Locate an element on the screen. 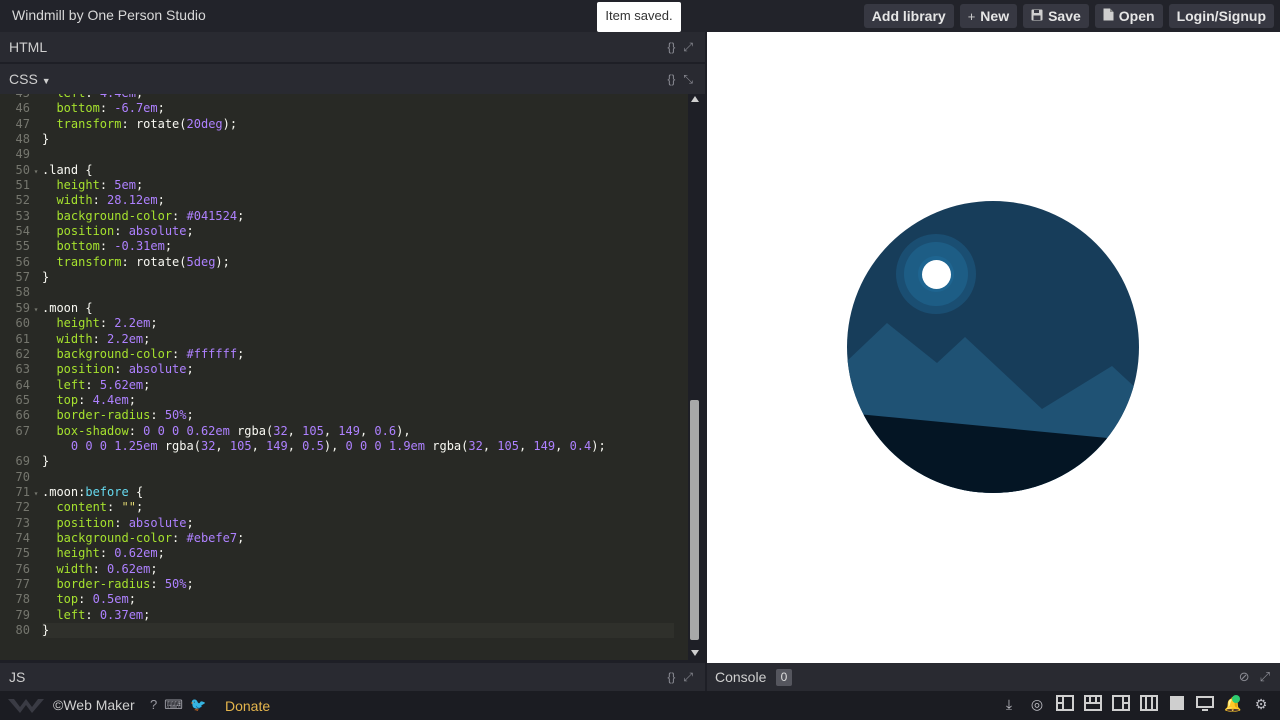 The height and width of the screenshot is (720, 1280). code-line: 78 top: 0.5em; is located at coordinates (344, 599).